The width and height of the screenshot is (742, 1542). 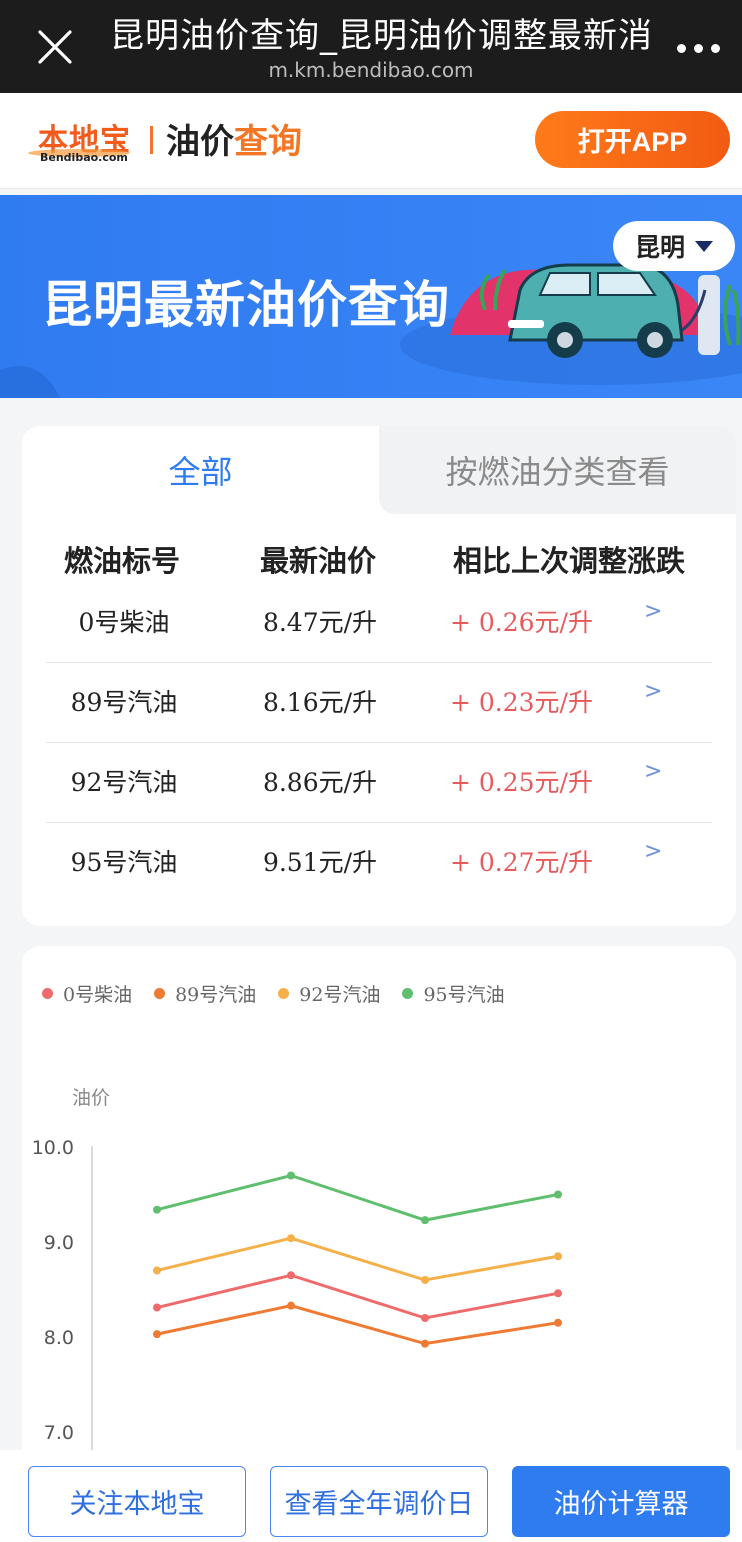 I want to click on header-fuel-grade: 燃油标号, so click(x=122, y=561).